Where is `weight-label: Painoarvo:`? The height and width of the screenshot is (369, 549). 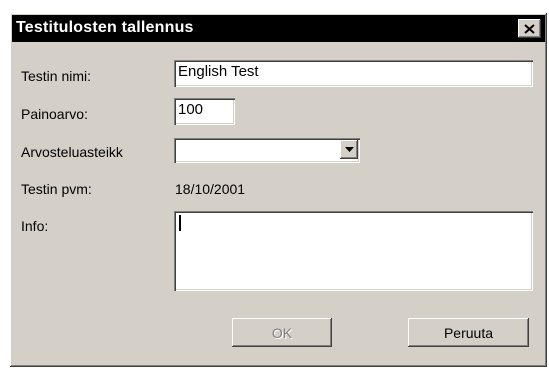
weight-label: Painoarvo: is located at coordinates (54, 114).